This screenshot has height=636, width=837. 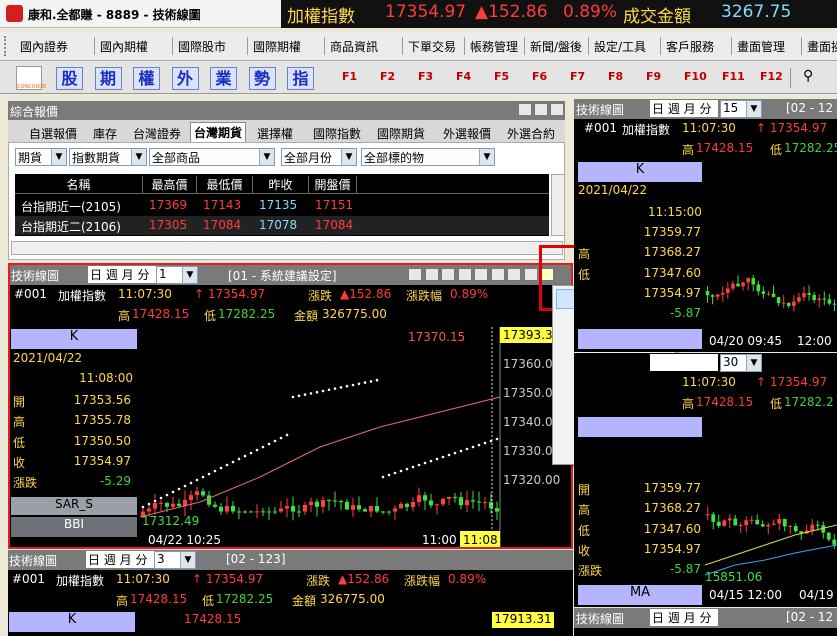 What do you see at coordinates (494, 46) in the screenshot?
I see `menu-item: 帳務管理` at bounding box center [494, 46].